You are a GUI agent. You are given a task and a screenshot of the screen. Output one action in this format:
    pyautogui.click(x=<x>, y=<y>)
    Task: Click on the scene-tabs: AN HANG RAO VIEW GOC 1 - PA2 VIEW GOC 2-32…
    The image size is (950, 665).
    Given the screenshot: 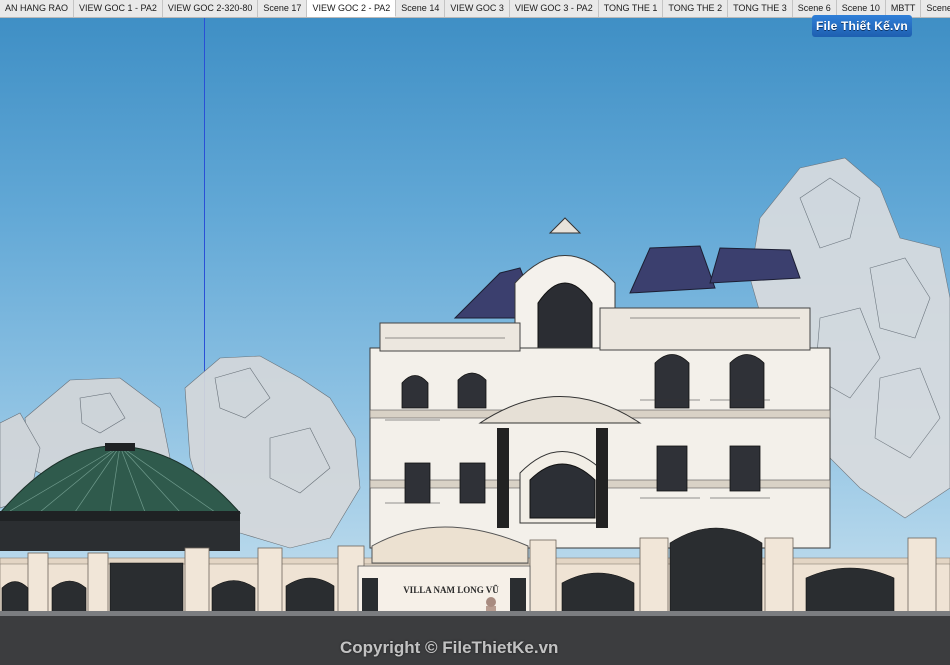 What is the action you would take?
    pyautogui.click(x=475, y=9)
    